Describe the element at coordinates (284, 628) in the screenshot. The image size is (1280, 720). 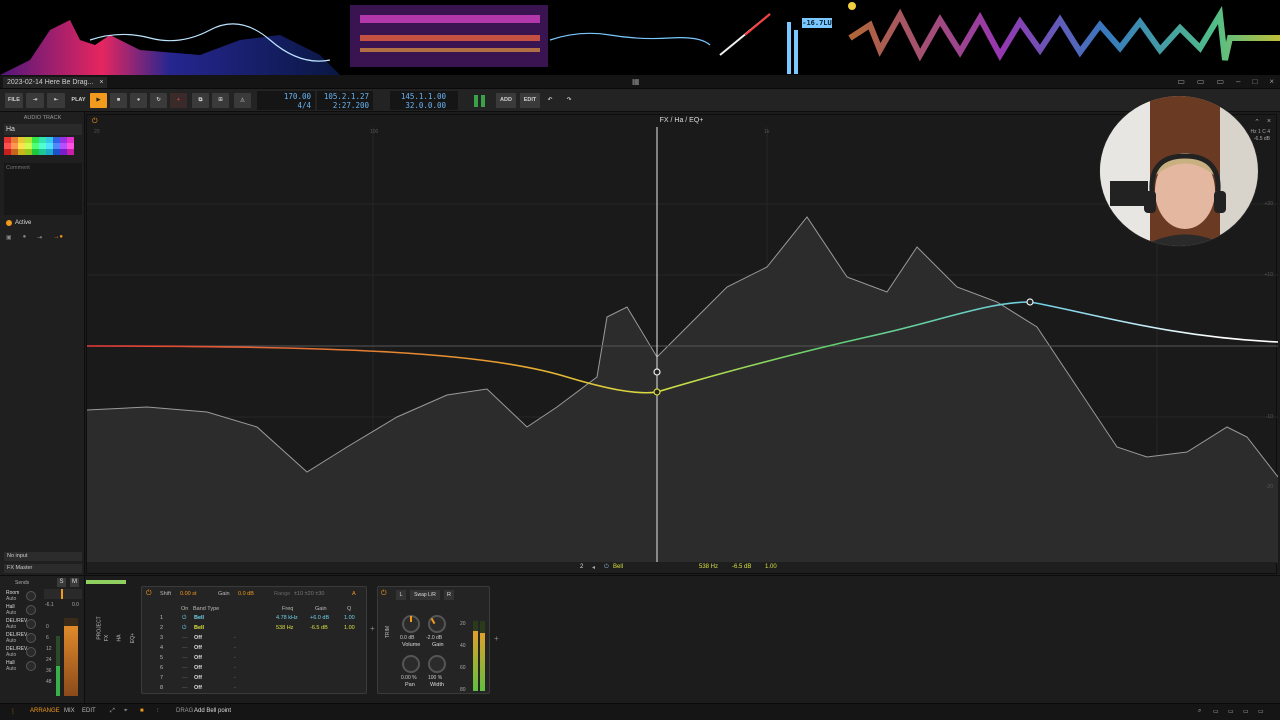
I see `band-freq: 538 Hz` at that location.